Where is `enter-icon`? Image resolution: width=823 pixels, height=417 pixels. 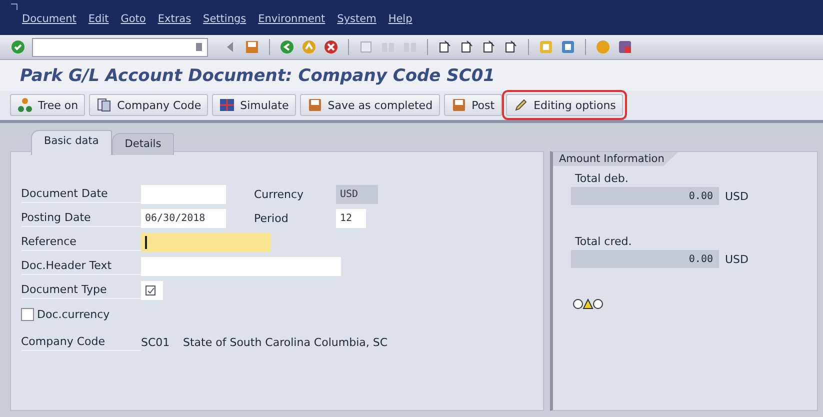
enter-icon is located at coordinates (18, 47).